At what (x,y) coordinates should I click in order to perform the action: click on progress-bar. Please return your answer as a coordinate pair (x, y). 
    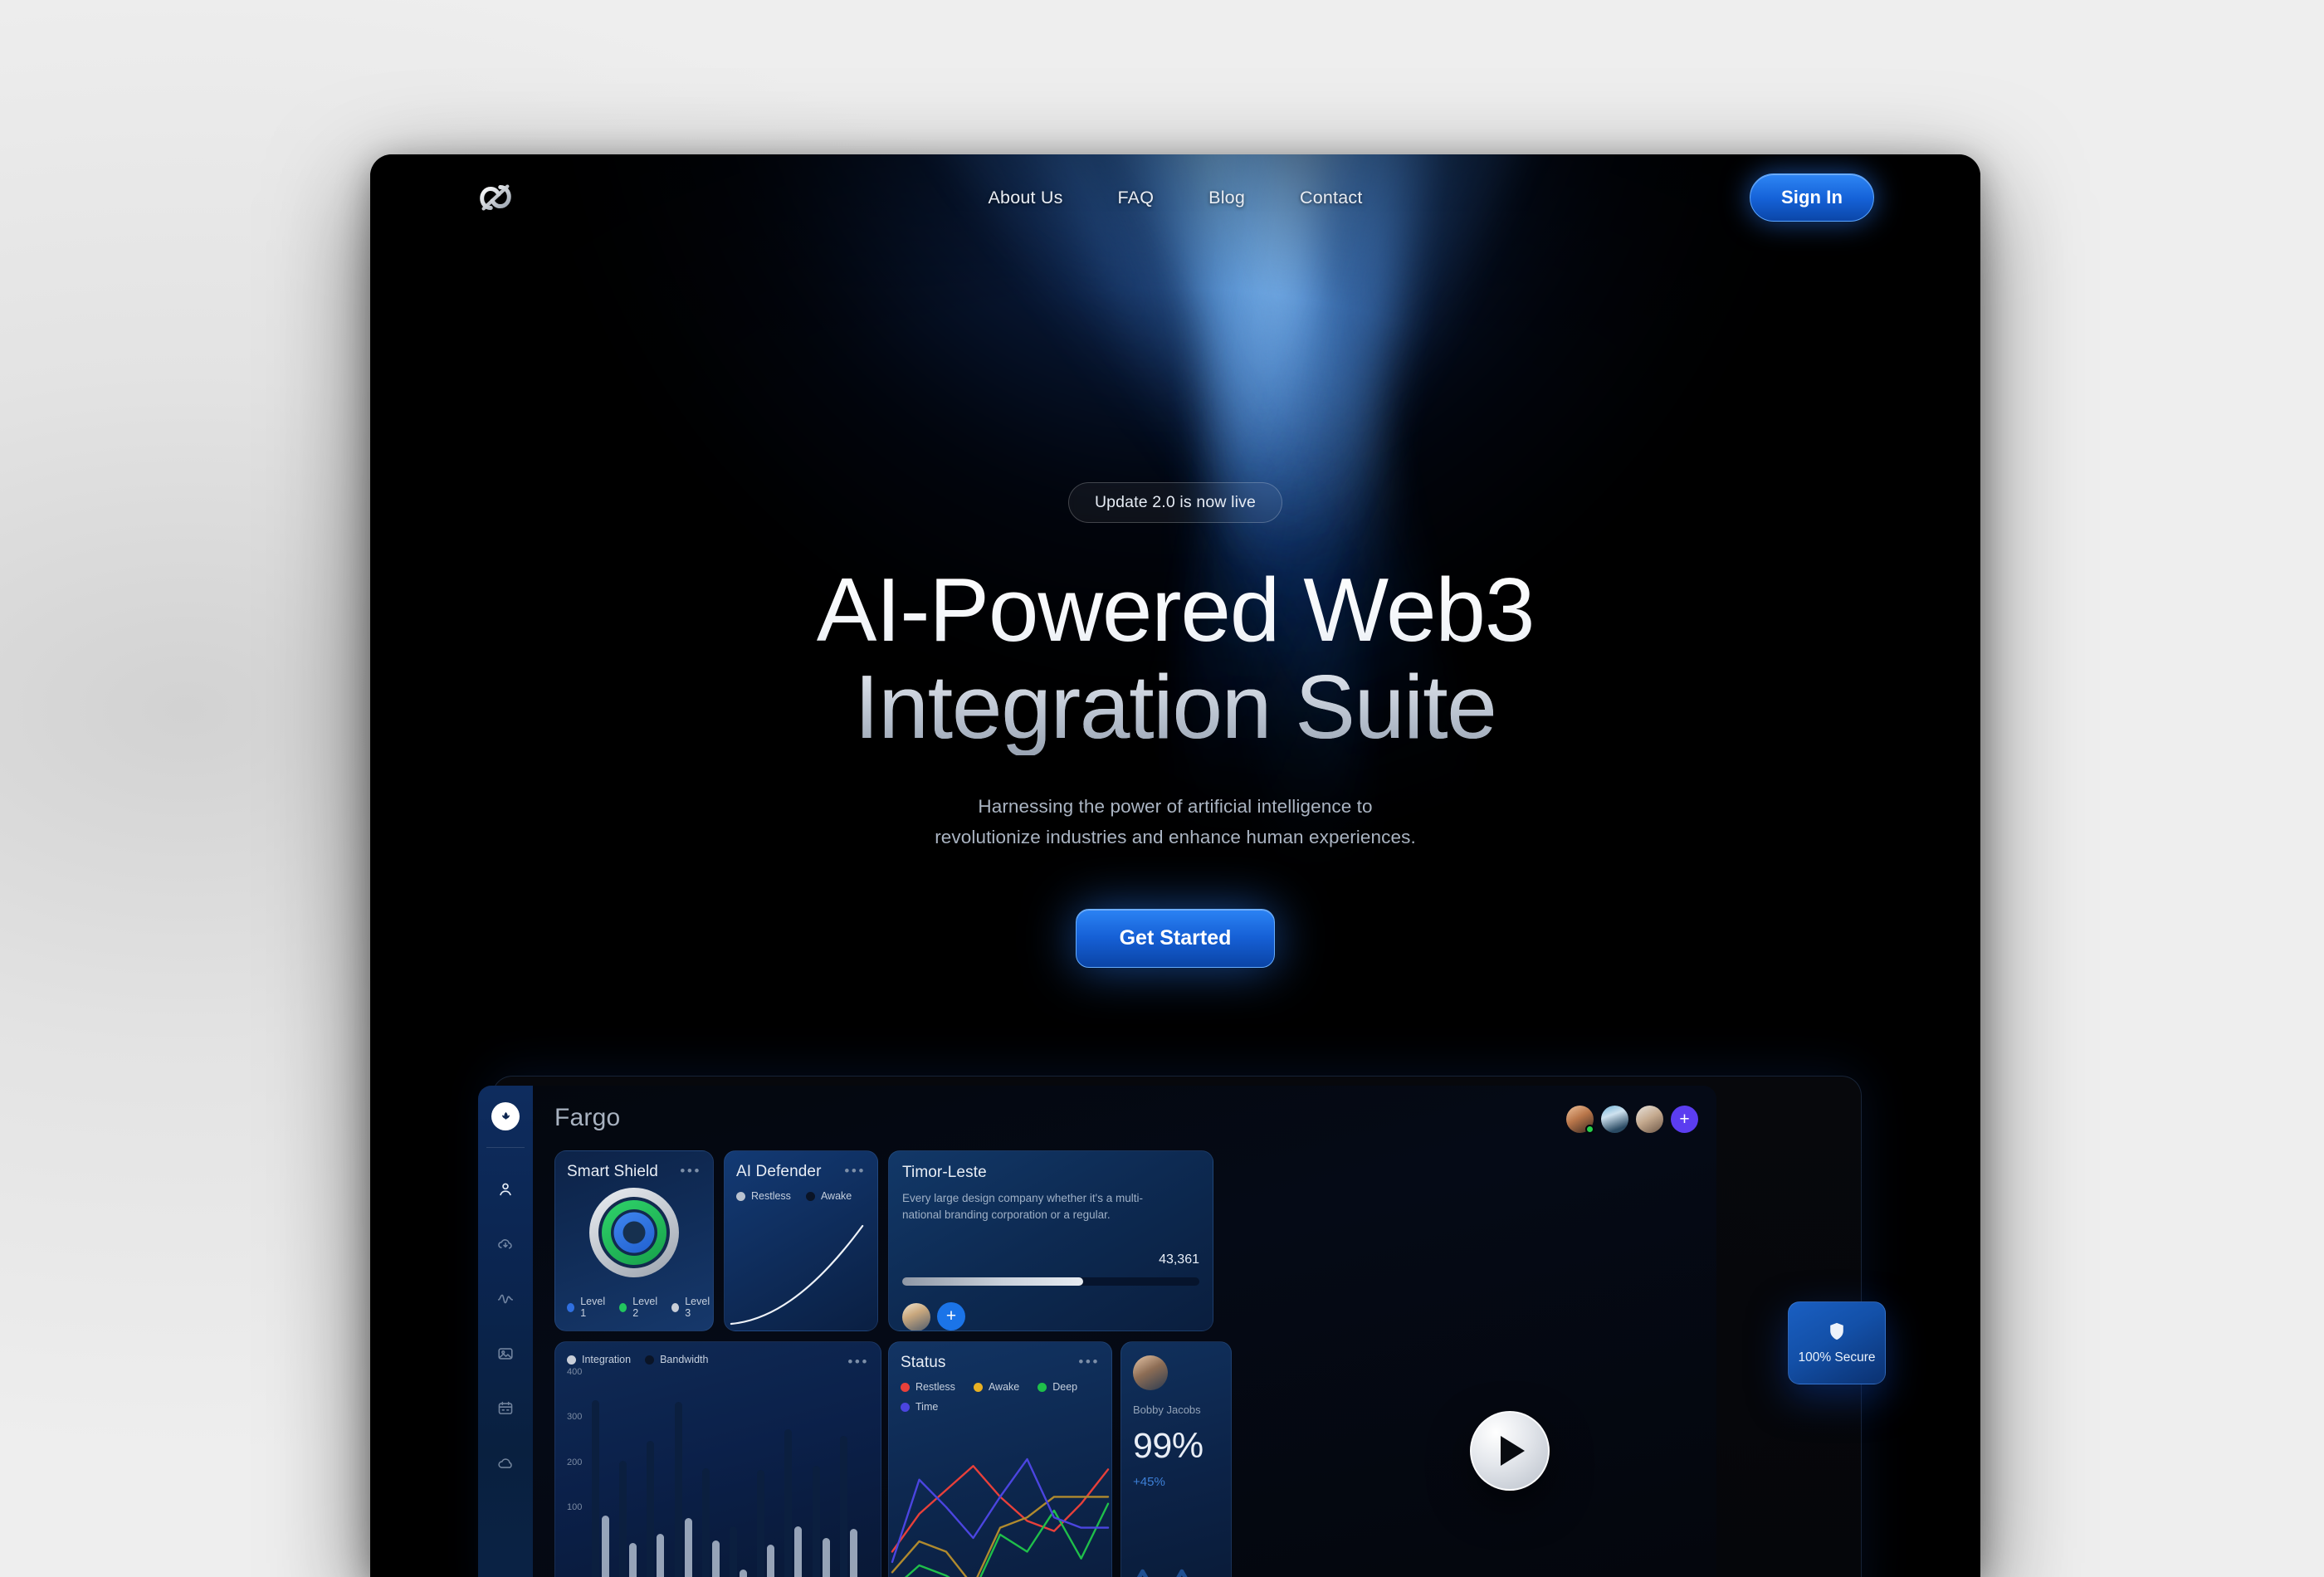
    Looking at the image, I should click on (1050, 1282).